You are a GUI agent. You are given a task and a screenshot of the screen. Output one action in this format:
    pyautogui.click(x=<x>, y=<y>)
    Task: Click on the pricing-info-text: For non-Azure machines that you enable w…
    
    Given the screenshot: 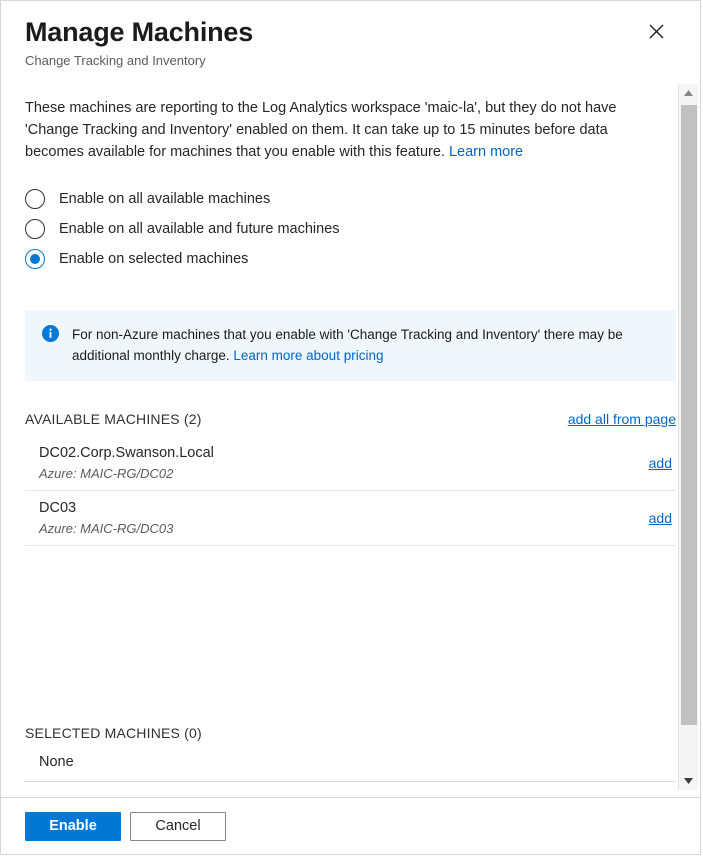 What is the action you would take?
    pyautogui.click(x=366, y=345)
    